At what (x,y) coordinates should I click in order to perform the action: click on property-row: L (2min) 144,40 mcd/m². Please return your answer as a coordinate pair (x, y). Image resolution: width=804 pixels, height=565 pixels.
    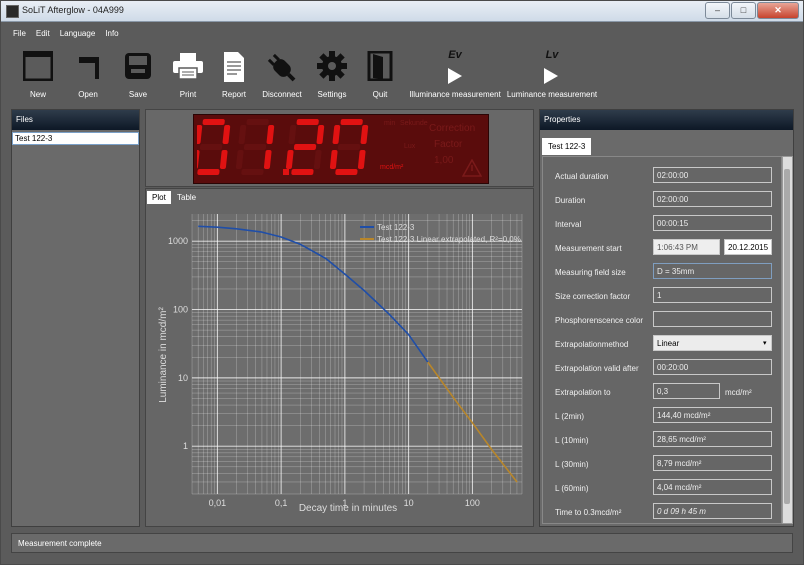
    Looking at the image, I should click on (662, 417).